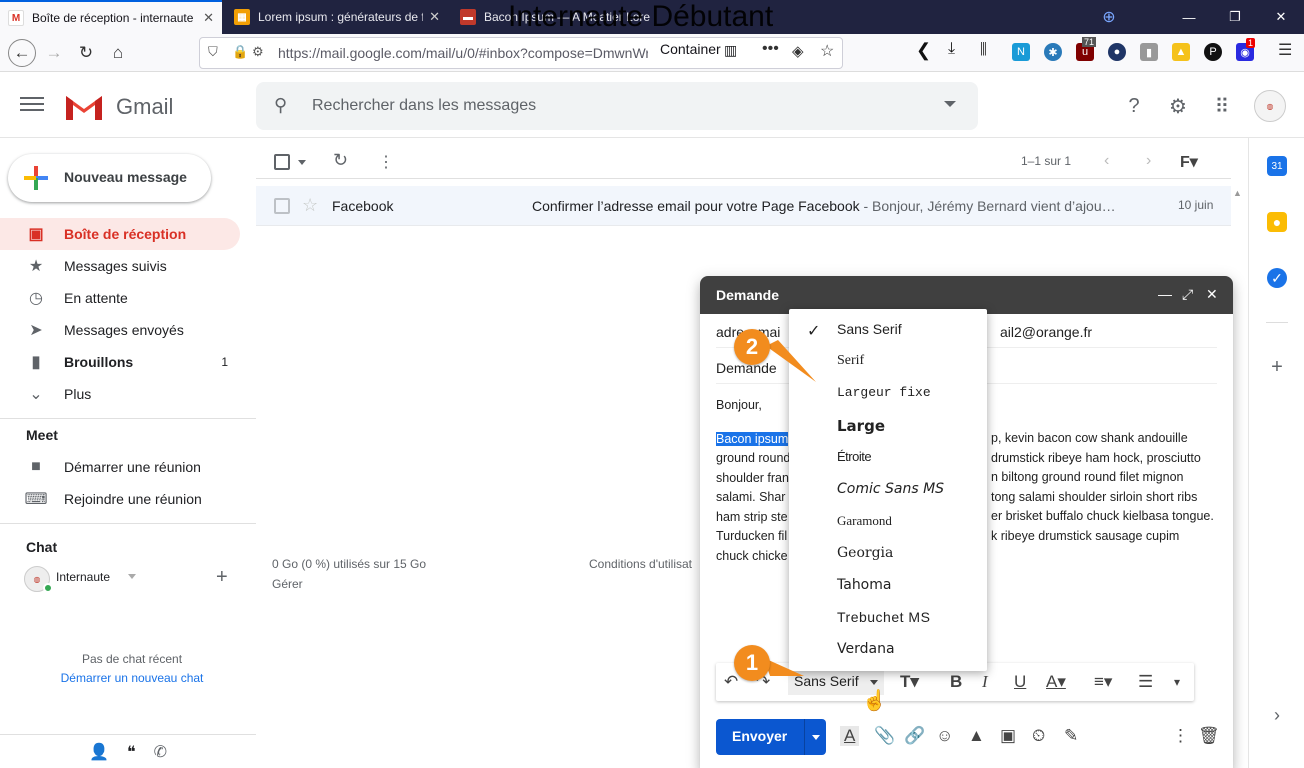 The width and height of the screenshot is (1304, 768). Describe the element at coordinates (22, 53) in the screenshot. I see `back-icon: ←` at that location.